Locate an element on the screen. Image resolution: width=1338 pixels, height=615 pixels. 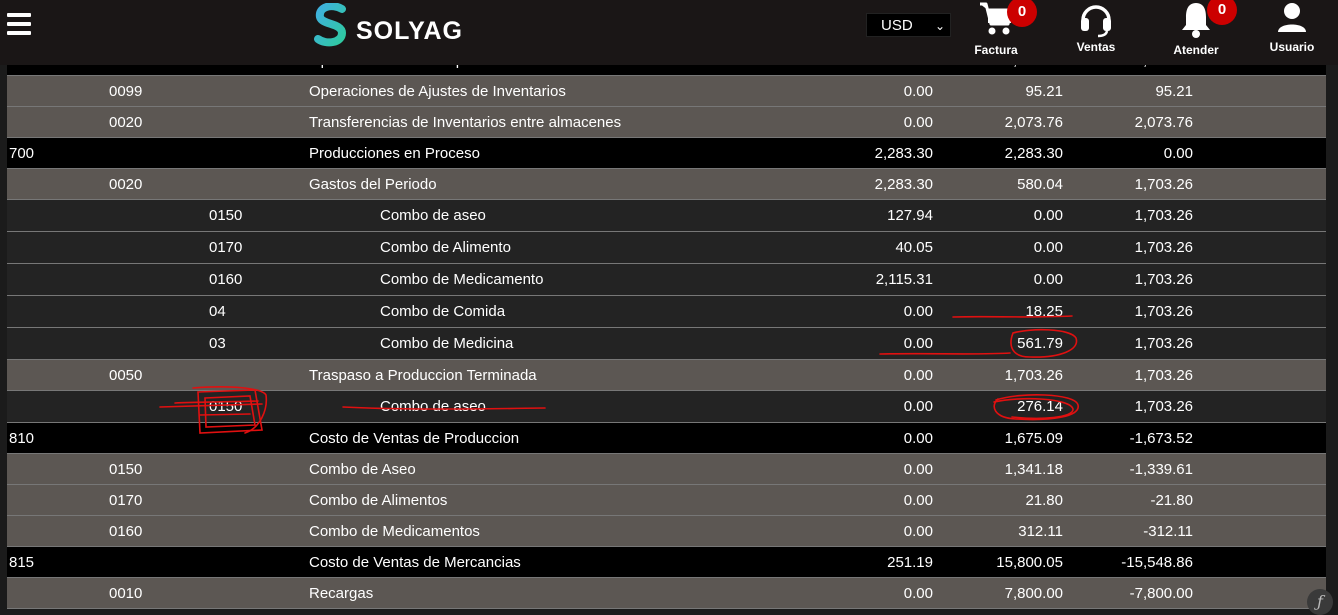
account-description: Traspaso a Produccion Terminada is located at coordinates (423, 375).